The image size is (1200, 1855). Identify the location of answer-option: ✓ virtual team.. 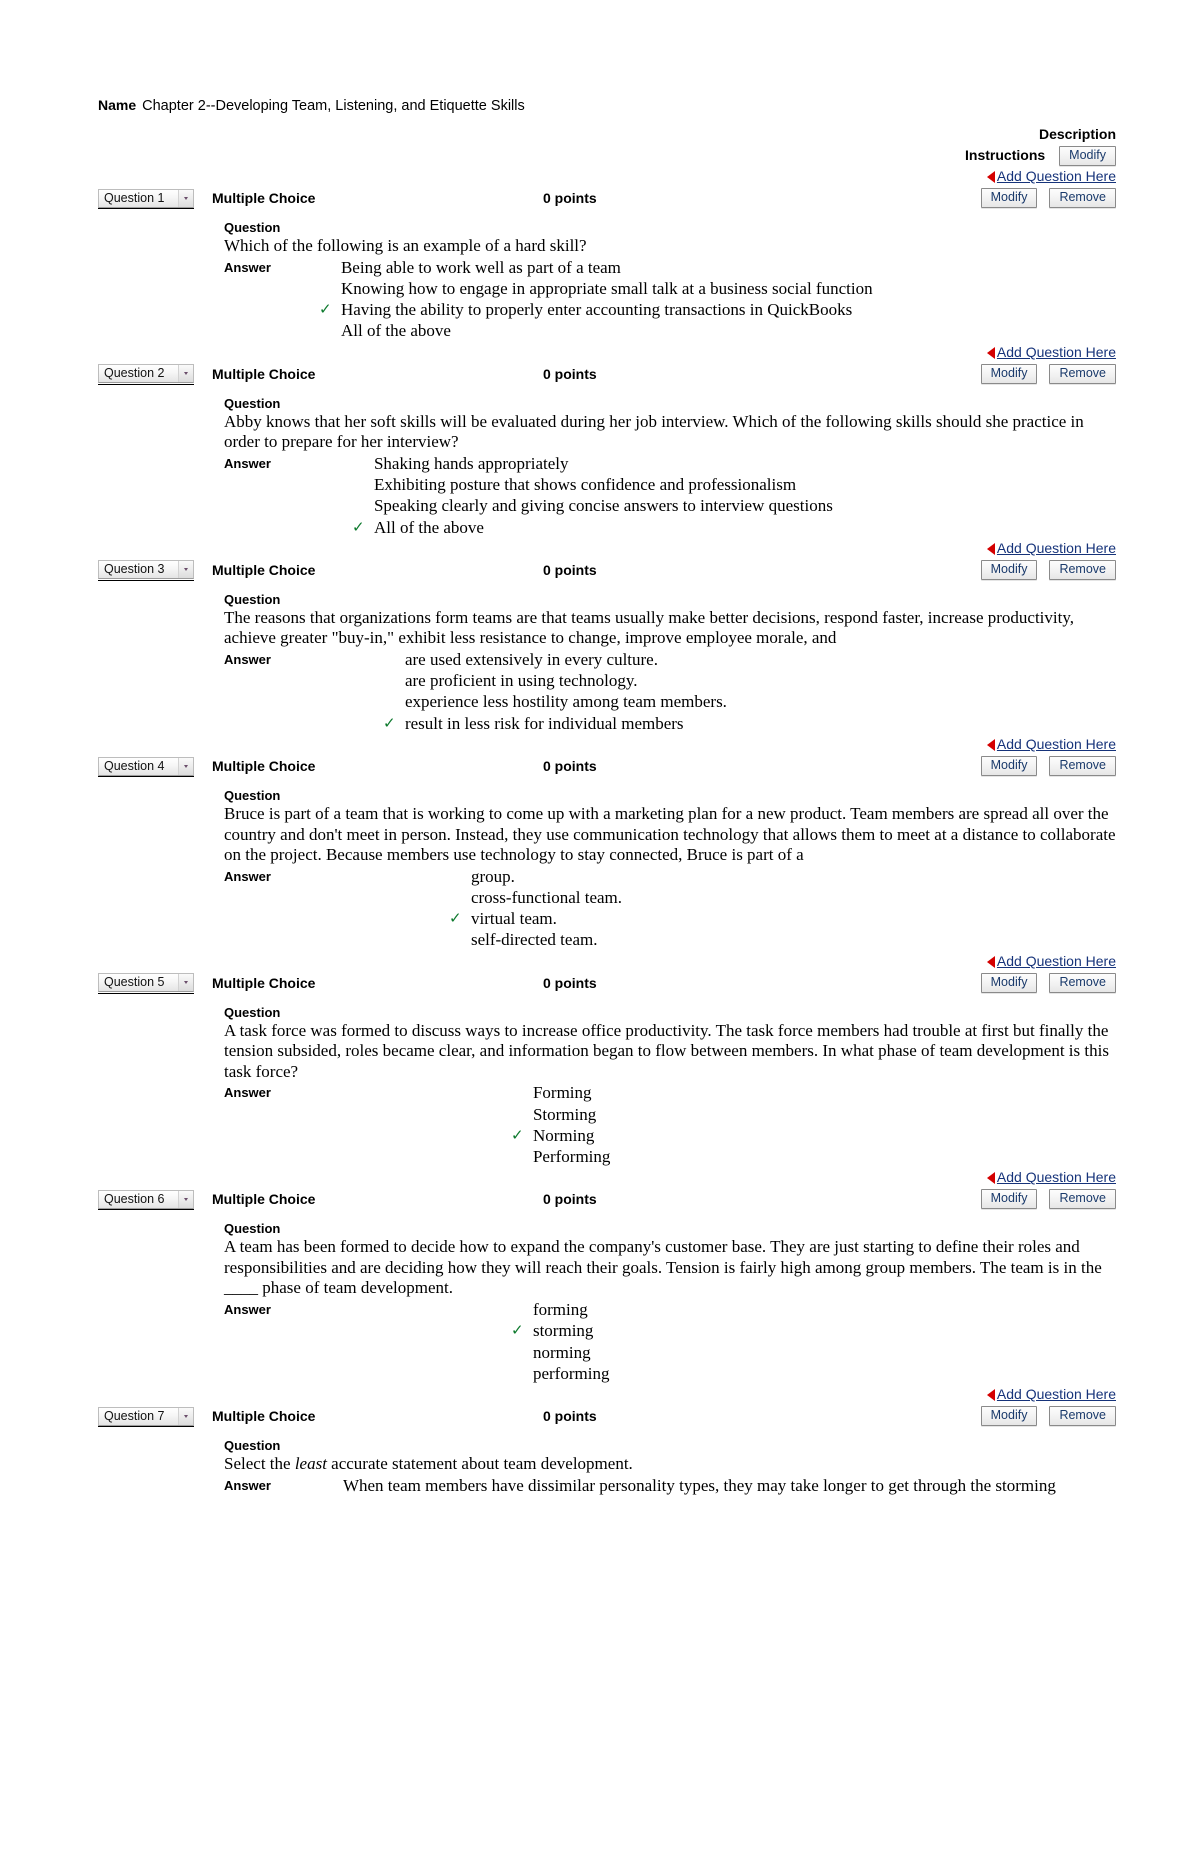
(535, 918).